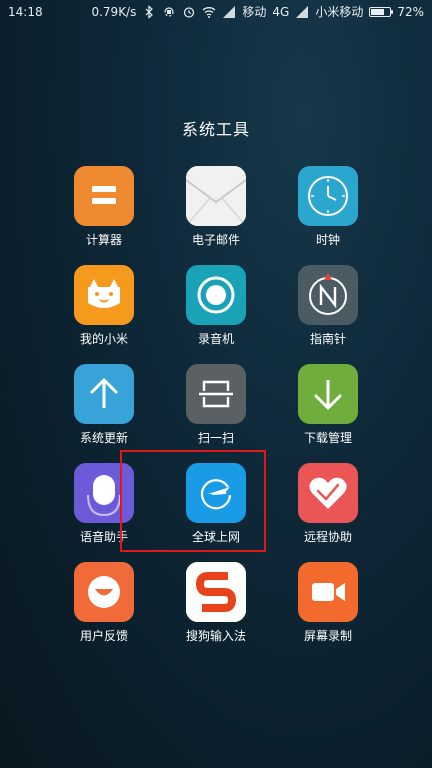 The height and width of the screenshot is (768, 432). I want to click on battery-icon, so click(381, 12).